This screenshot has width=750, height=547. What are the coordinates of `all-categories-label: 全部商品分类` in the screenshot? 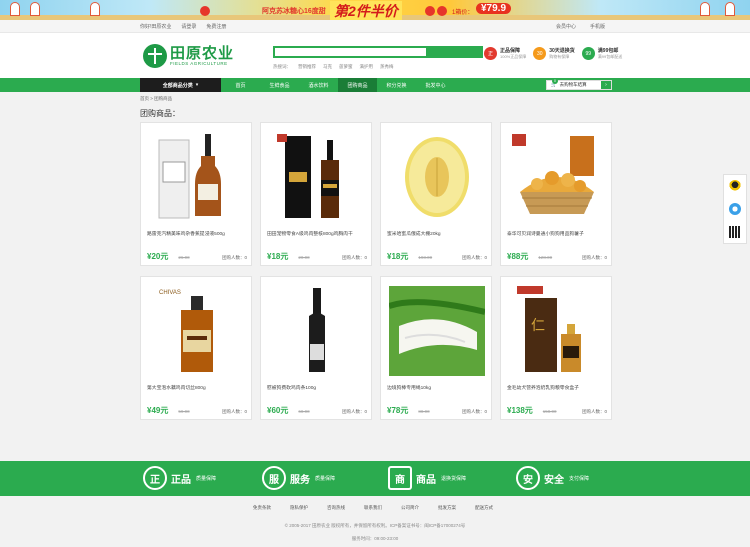 It's located at (177, 85).